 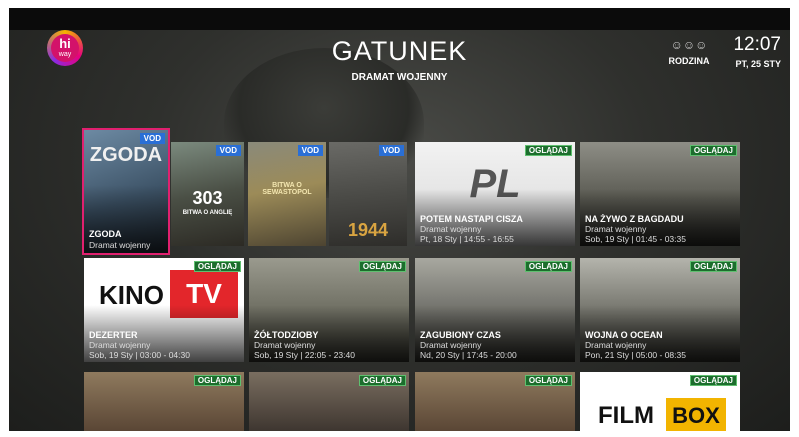 What do you see at coordinates (689, 61) in the screenshot?
I see `profile-label: RODZINA` at bounding box center [689, 61].